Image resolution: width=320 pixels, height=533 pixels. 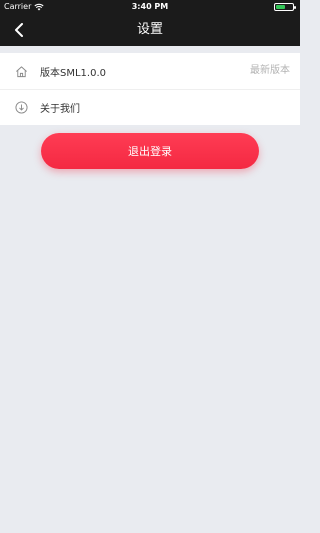 I want to click on battery-icon, so click(x=285, y=7).